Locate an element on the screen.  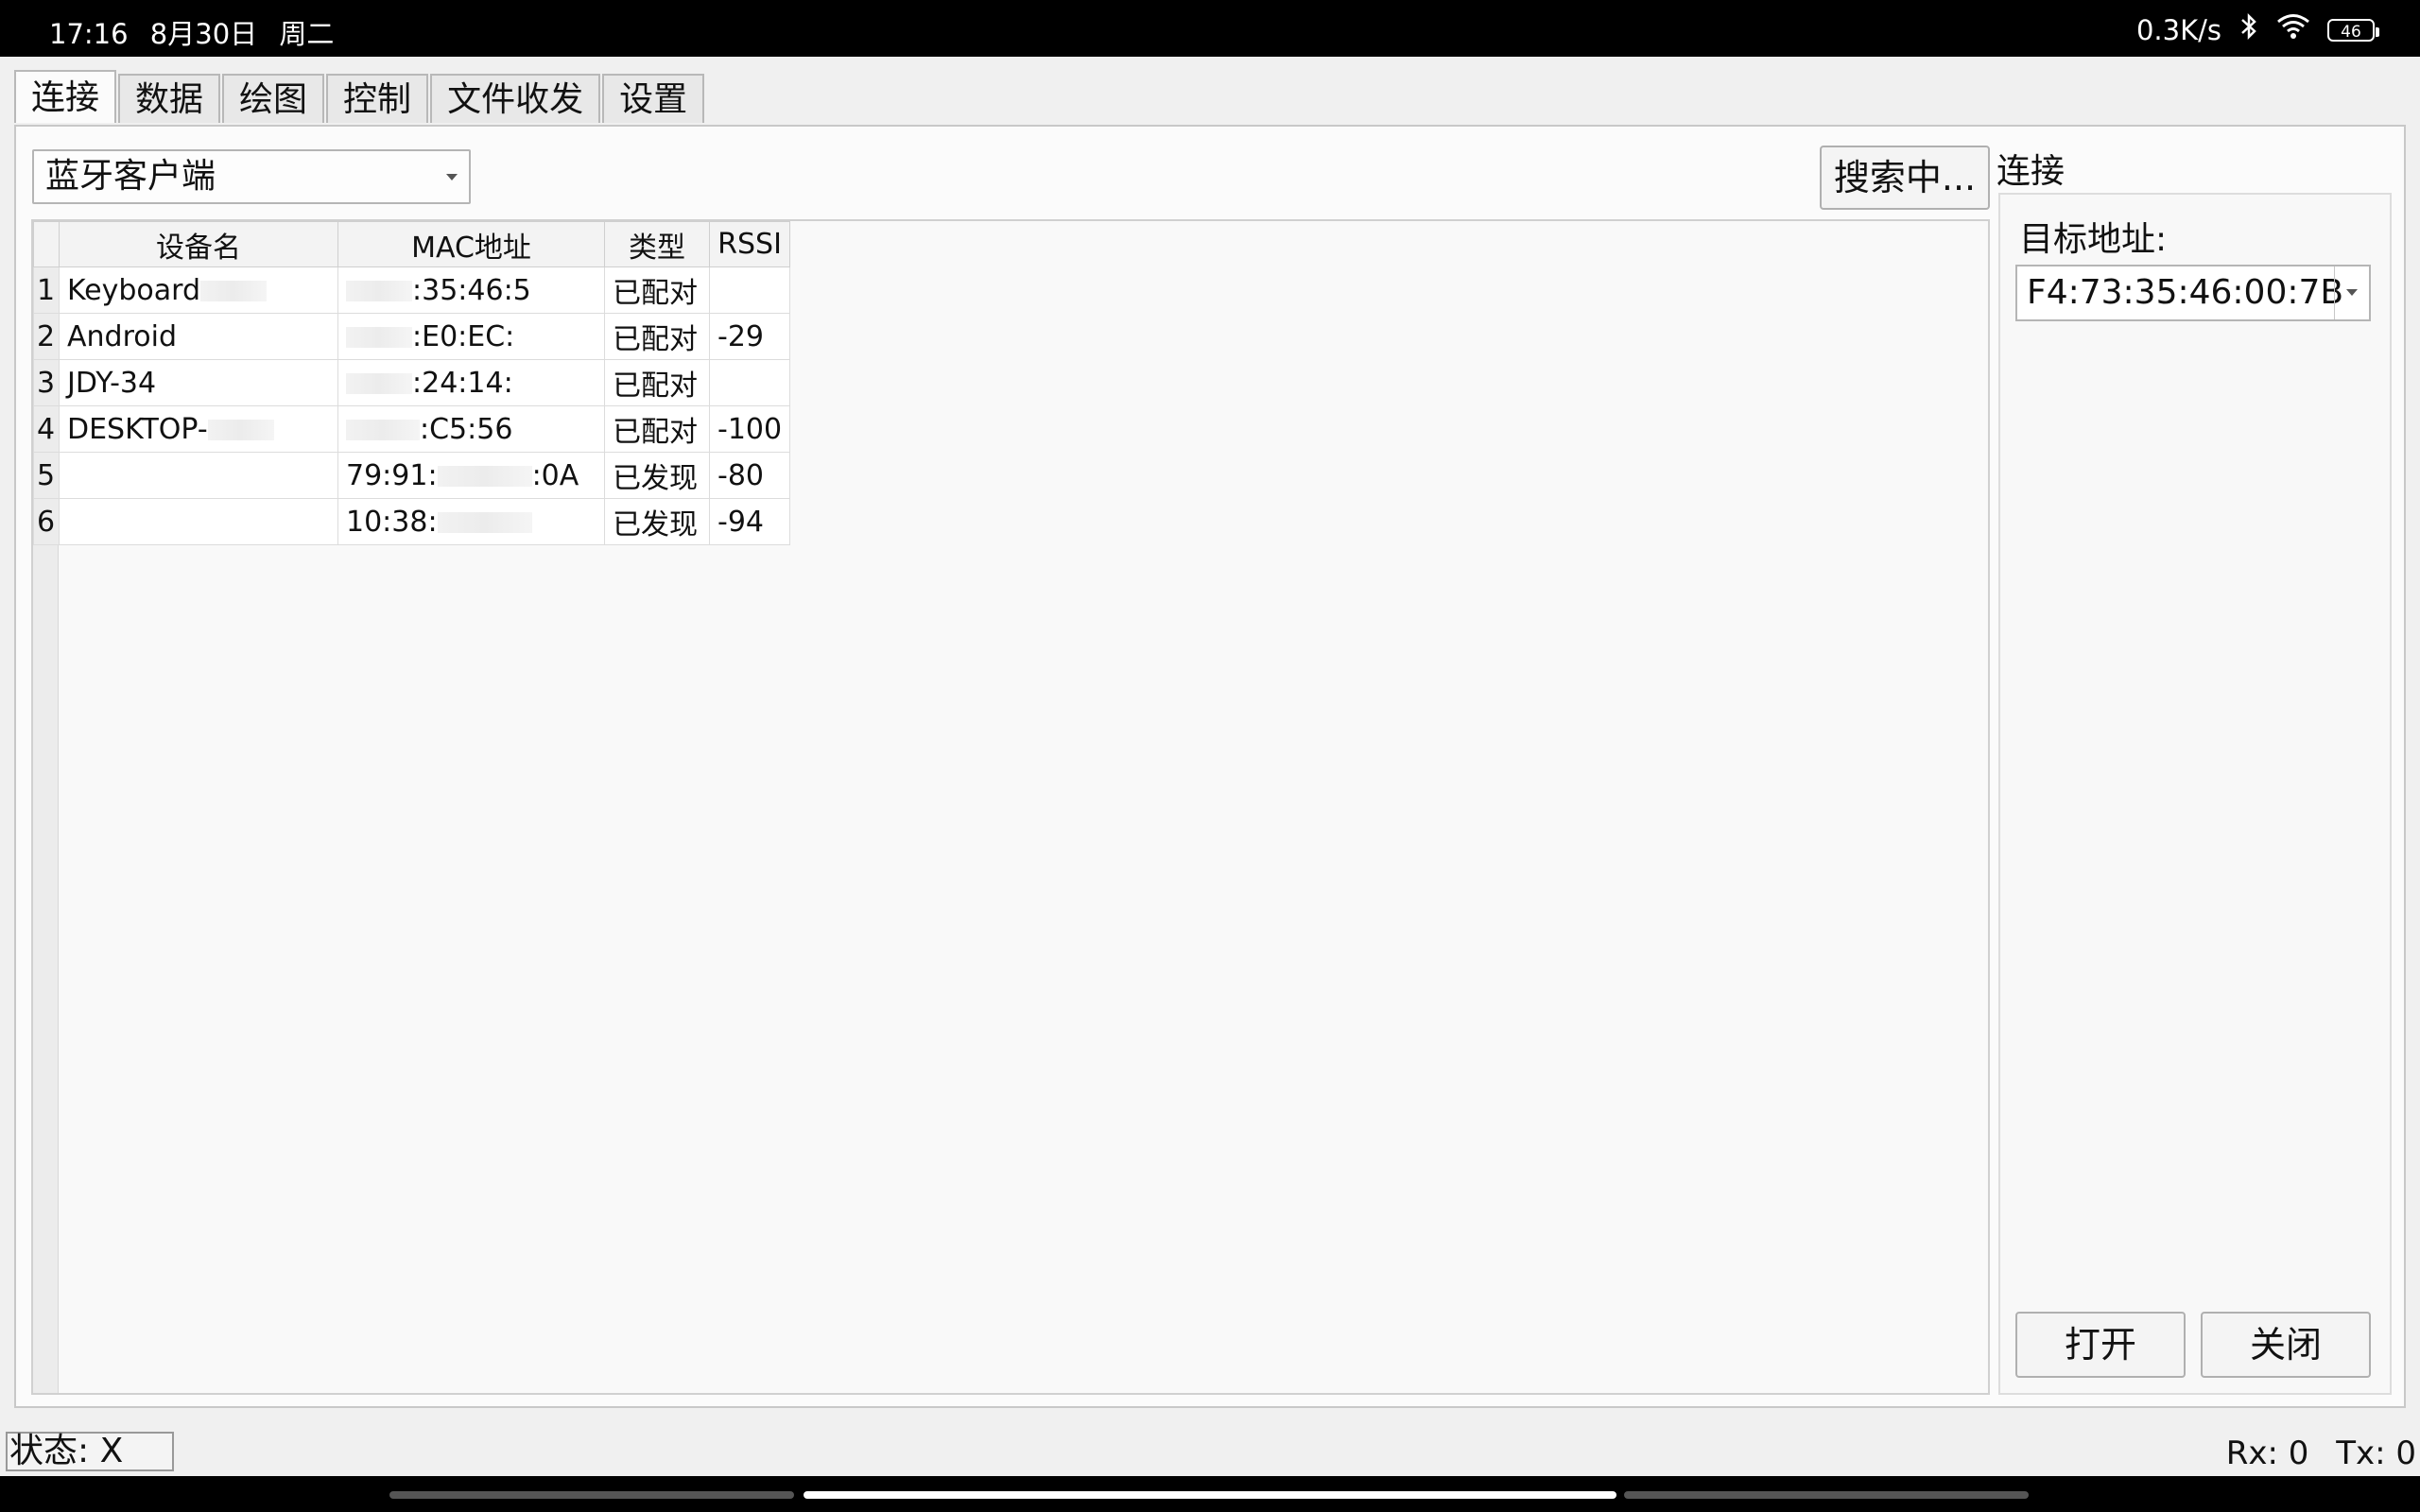
net-speed: 0.3K/s is located at coordinates (2178, 29).